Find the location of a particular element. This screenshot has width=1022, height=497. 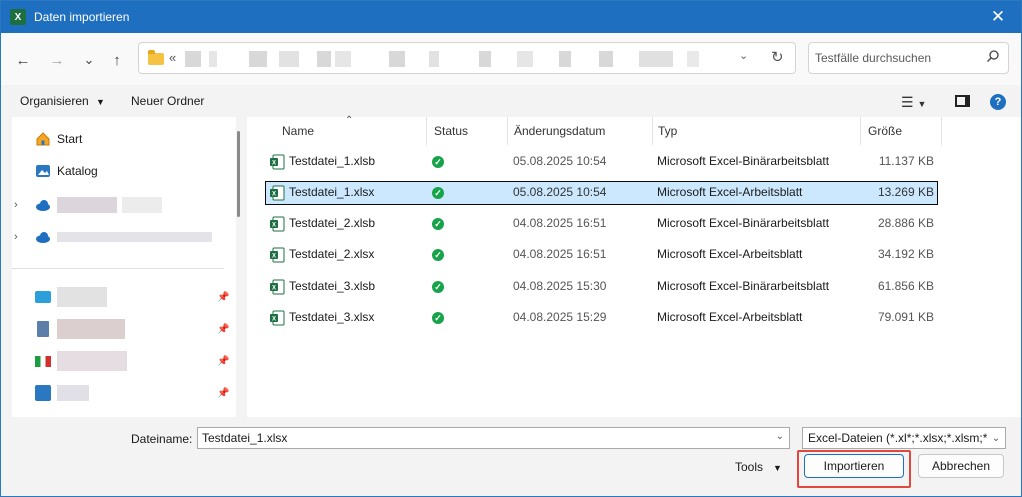

navigation-bar: ← → ⌄ ↑ « ⌄ ↻ is located at coordinates (511, 59).